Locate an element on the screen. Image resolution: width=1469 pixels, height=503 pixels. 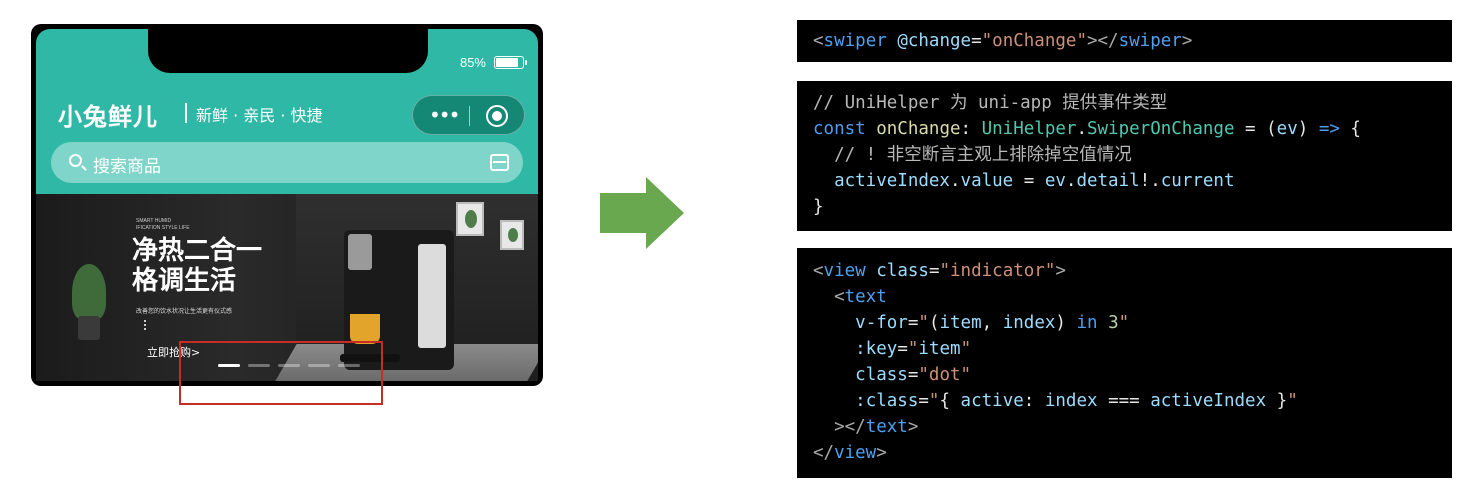
close-target-icon is located at coordinates (497, 116).